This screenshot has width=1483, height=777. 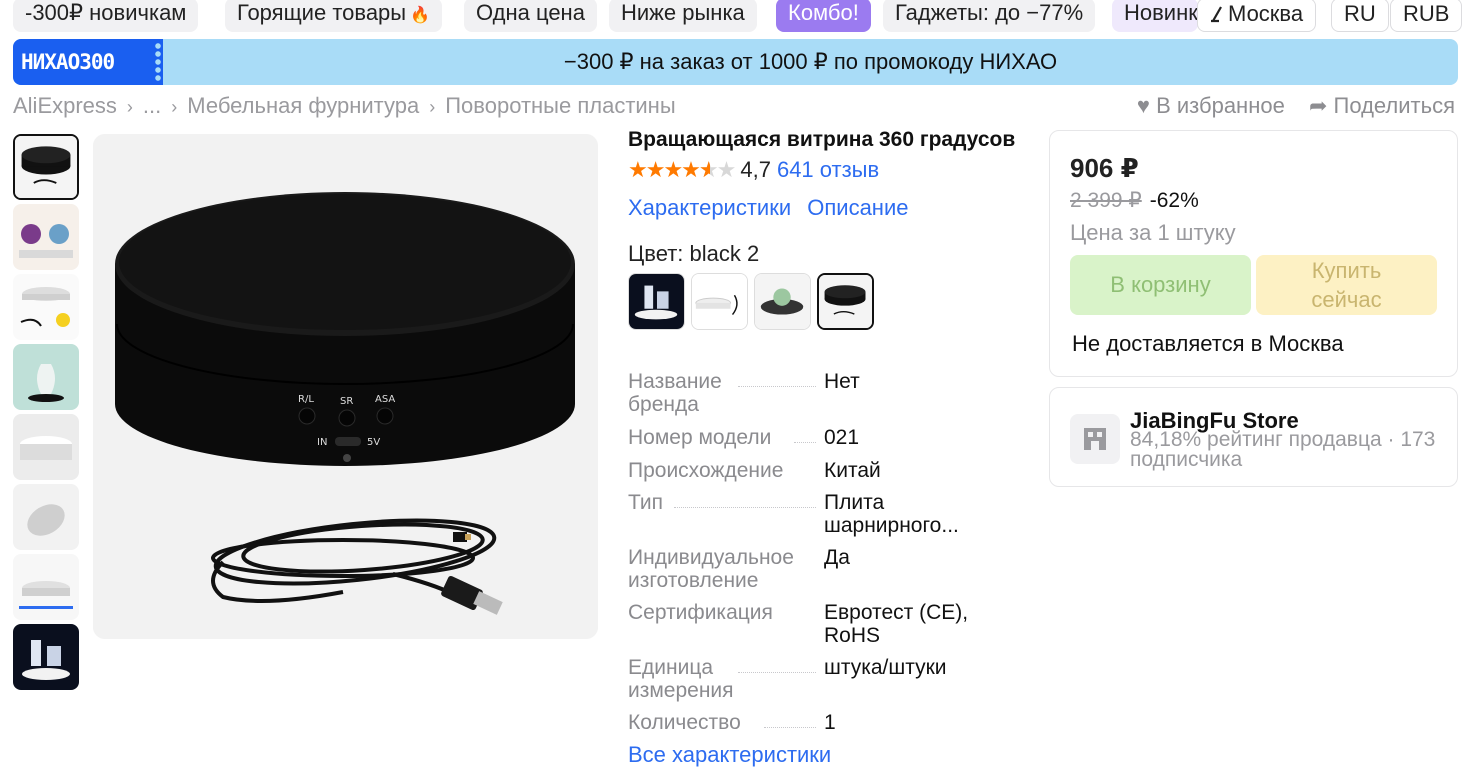 What do you see at coordinates (1283, 449) in the screenshot?
I see `store-meta: 84,18% рейтинг продавца · 173 подписчика` at bounding box center [1283, 449].